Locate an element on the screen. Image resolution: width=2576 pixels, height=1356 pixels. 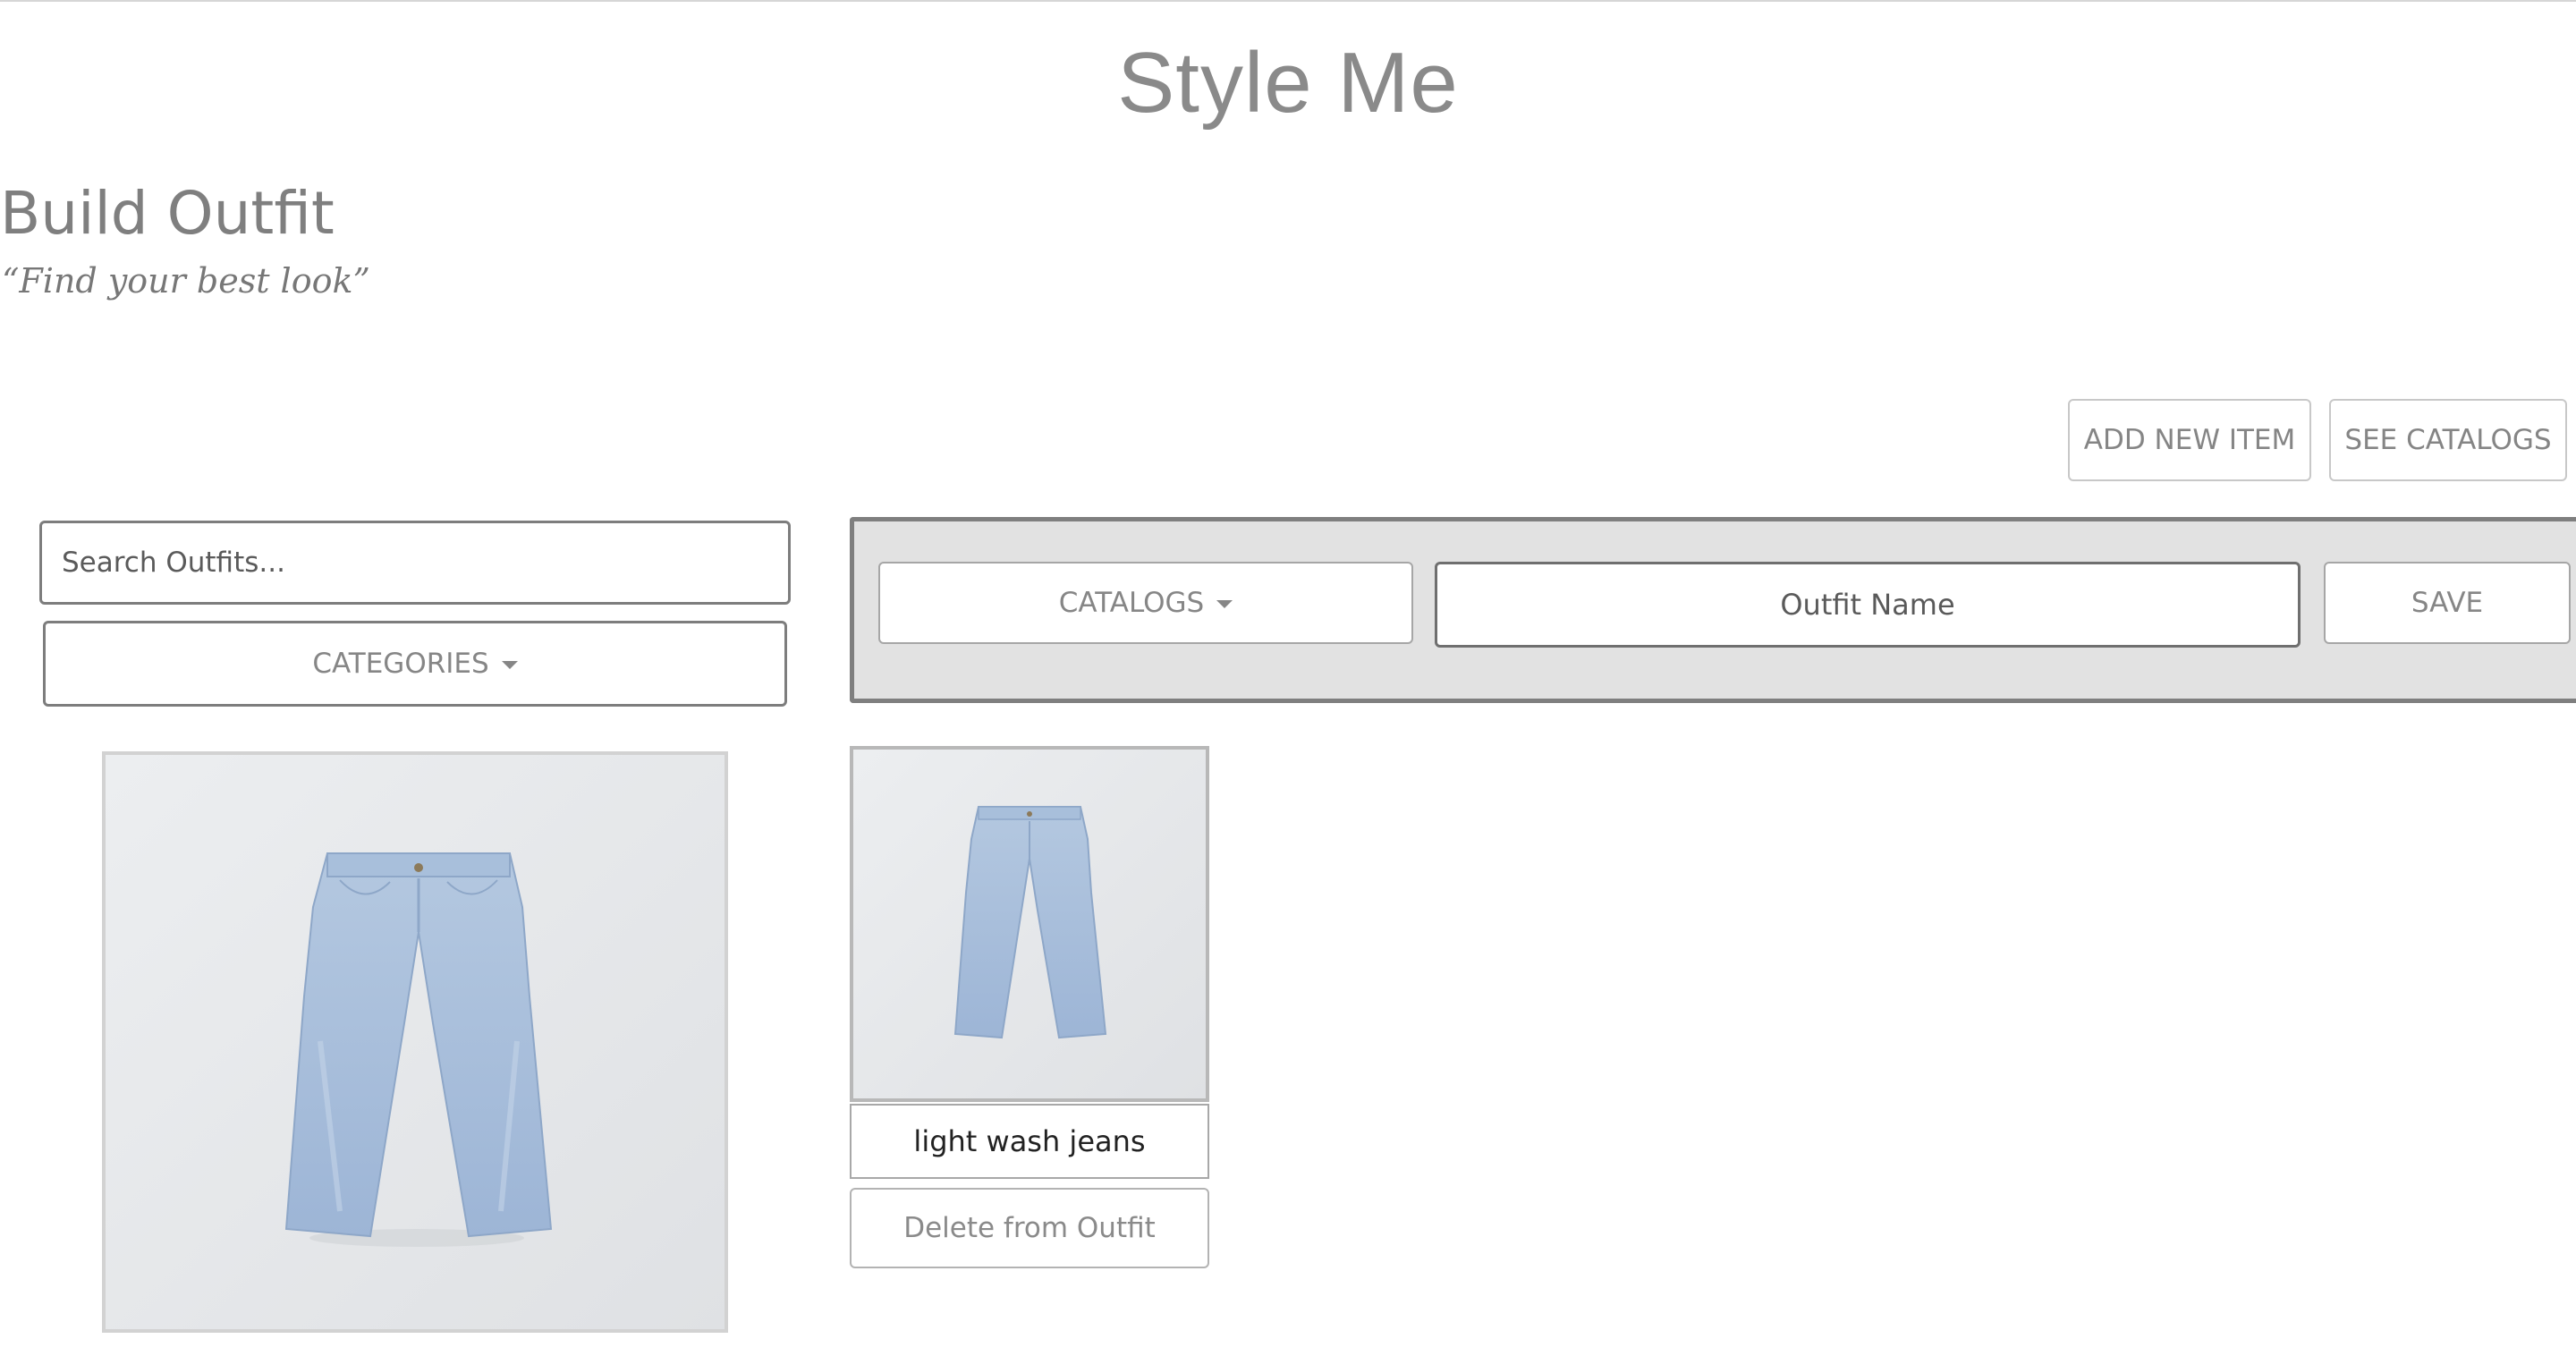
categories-label: CATEGORIES is located at coordinates (400, 664).